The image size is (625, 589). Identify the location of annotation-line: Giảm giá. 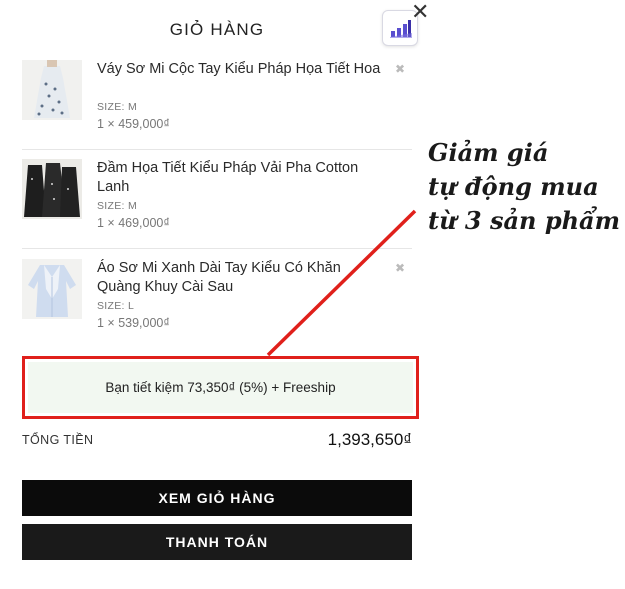
(488, 152).